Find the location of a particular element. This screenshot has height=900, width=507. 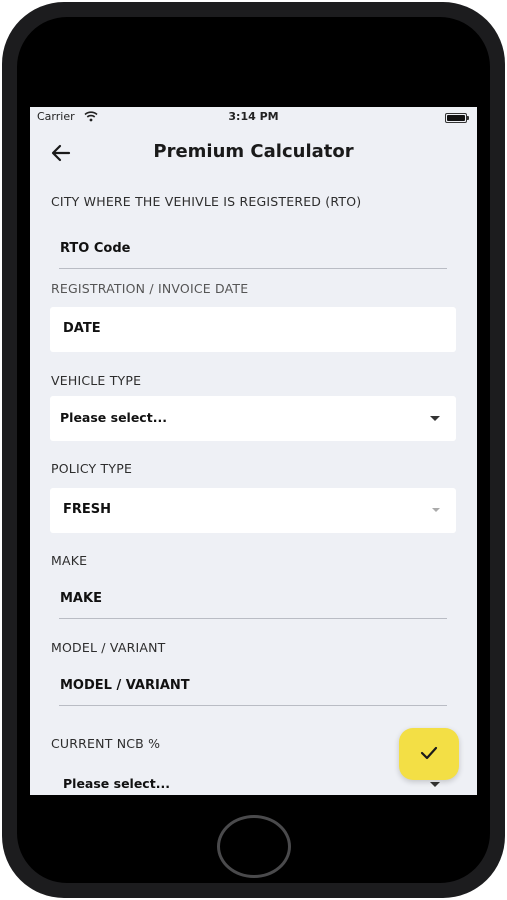

date-label: REGISTRATION / INVOICE DATE is located at coordinates (150, 288).